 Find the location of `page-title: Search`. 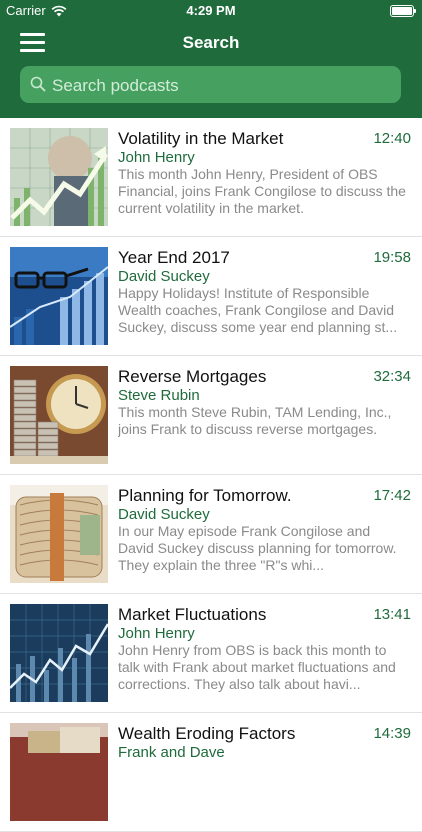

page-title: Search is located at coordinates (211, 42).